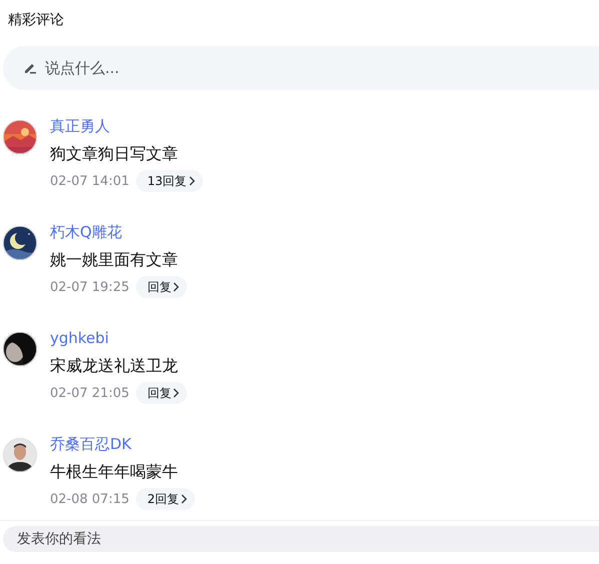  I want to click on comment-text: 宋威龙送礼送卫龙, so click(114, 366).